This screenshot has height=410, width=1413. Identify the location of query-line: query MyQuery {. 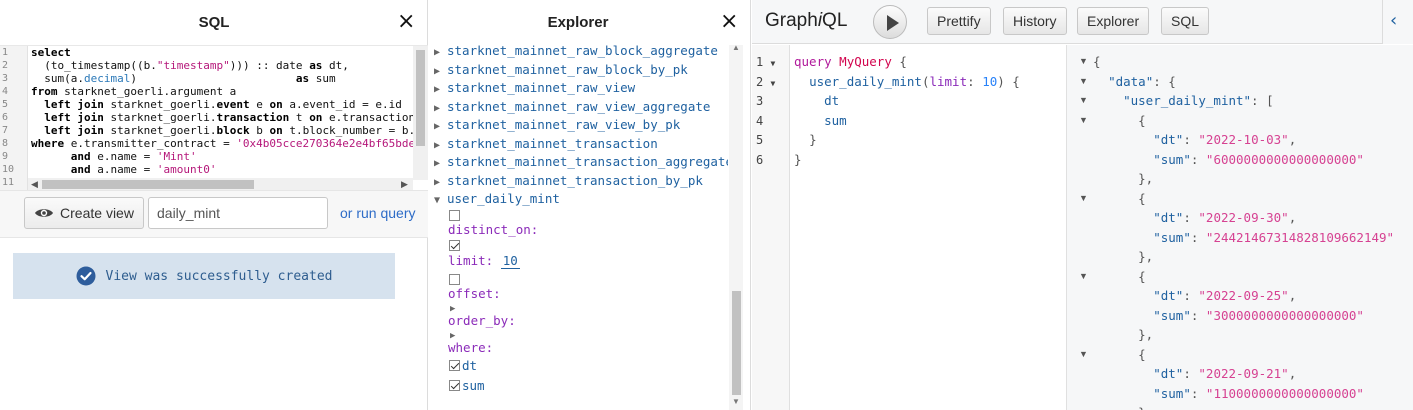
(929, 62).